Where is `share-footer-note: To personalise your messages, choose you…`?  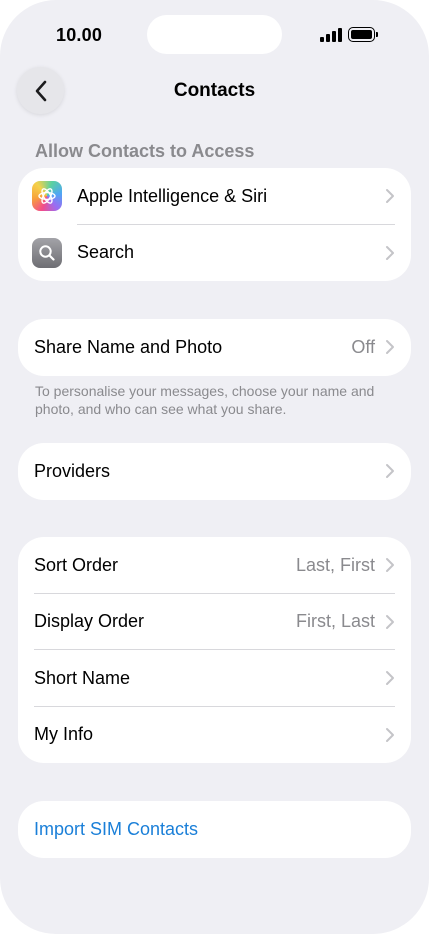
share-footer-note: To personalise your messages, choose you… is located at coordinates (205, 400).